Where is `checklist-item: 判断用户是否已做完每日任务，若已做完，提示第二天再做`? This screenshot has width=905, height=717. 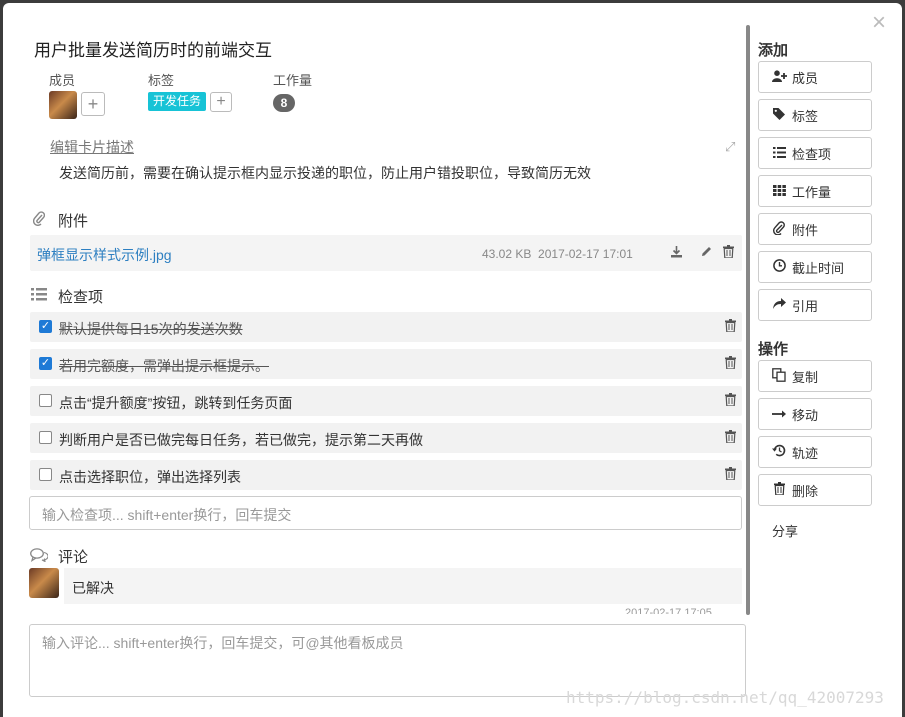
checklist-item: 判断用户是否已做完每日任务，若已做完，提示第二天再做 is located at coordinates (386, 438).